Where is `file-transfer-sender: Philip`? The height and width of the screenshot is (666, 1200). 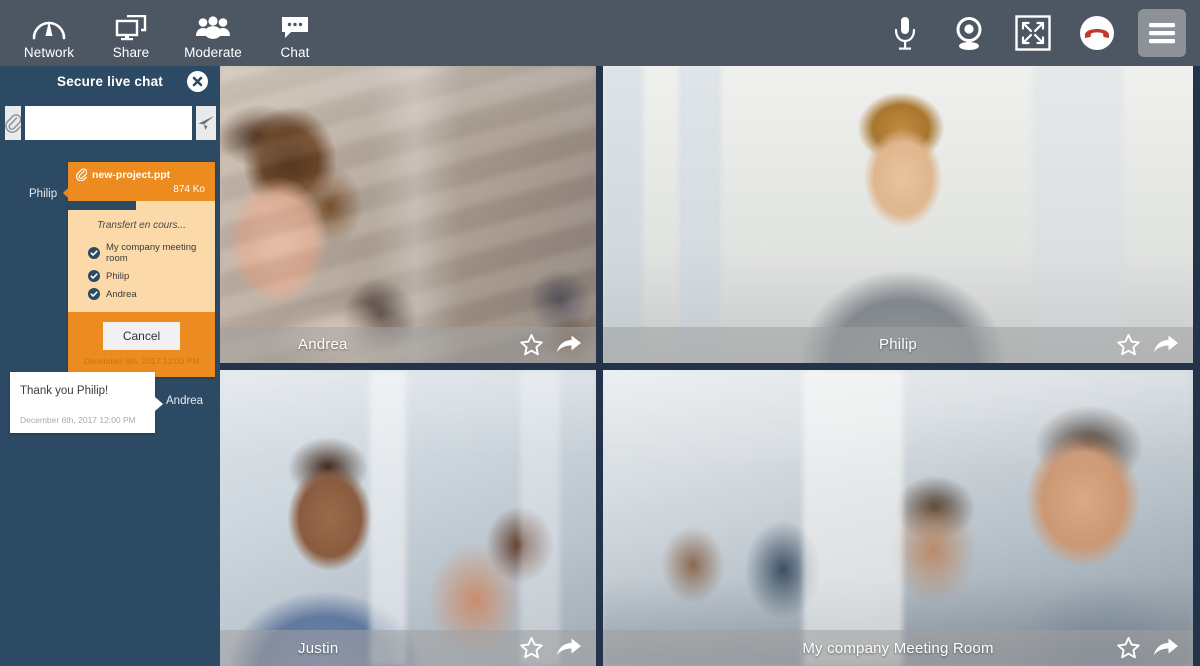 file-transfer-sender: Philip is located at coordinates (43, 194).